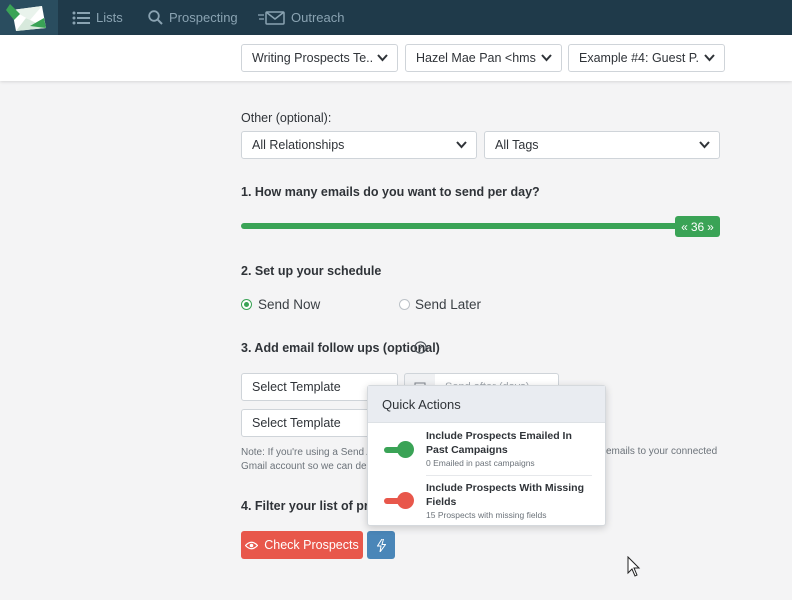  I want to click on quick-action-title: Include Prospects With Missing Fields, so click(505, 495).